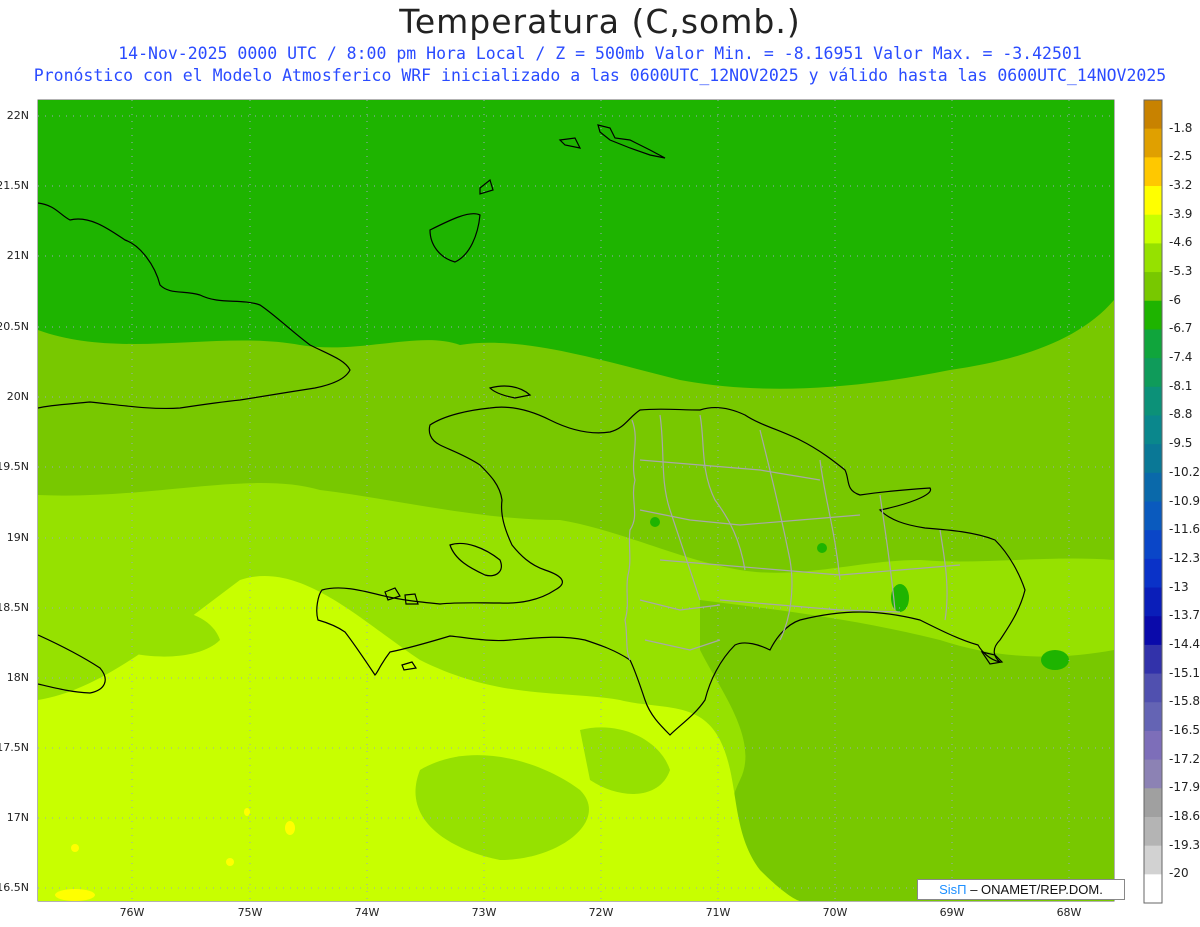 The image size is (1200, 927). Describe the element at coordinates (718, 912) in the screenshot. I see `lon-label: 71W` at that location.